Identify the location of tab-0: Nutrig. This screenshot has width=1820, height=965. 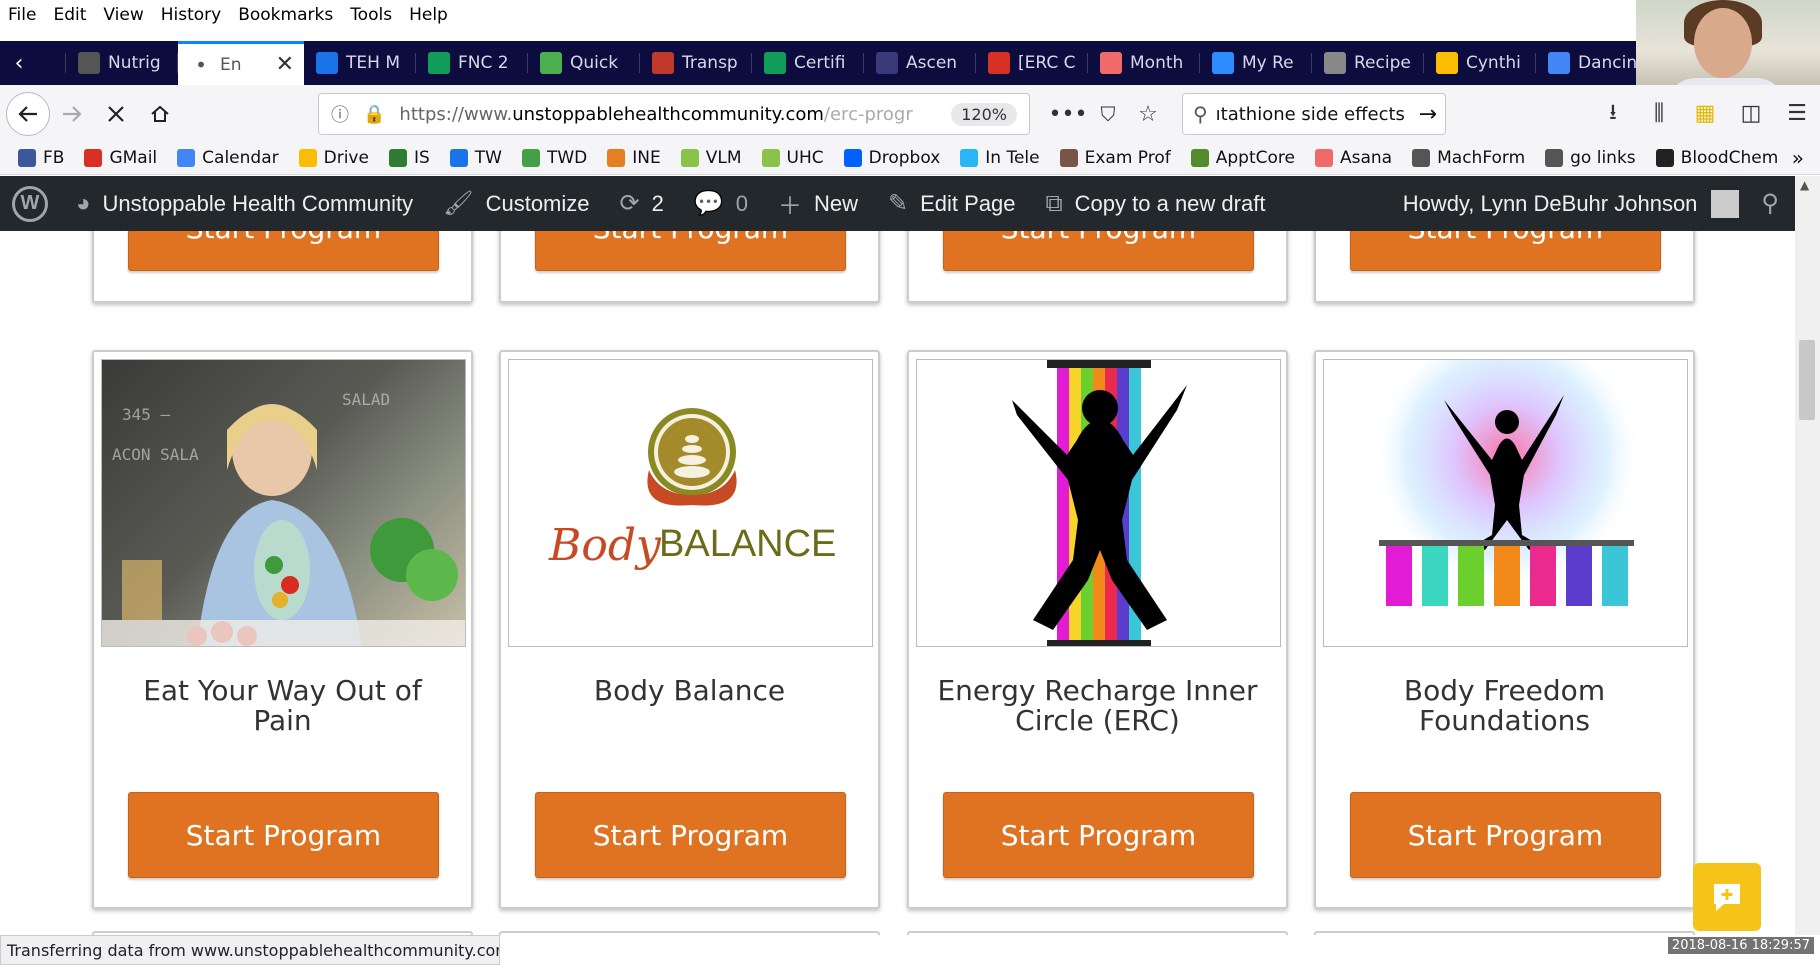
(122, 63).